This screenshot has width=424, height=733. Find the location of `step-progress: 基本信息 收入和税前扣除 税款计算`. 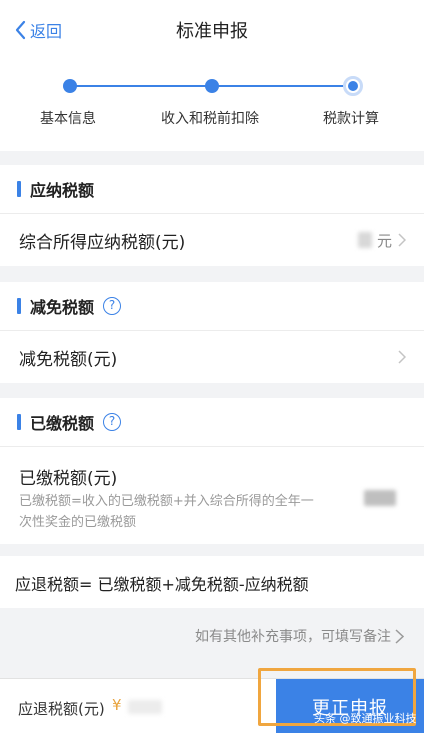

step-progress: 基本信息 收入和税前扣除 税款计算 is located at coordinates (212, 104).